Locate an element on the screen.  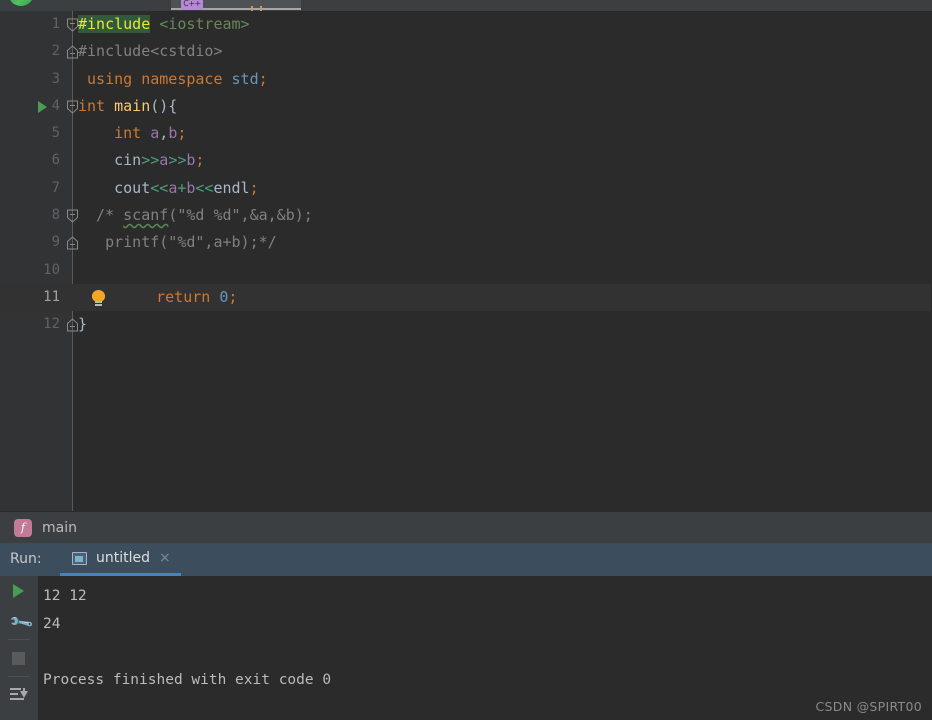
line-number: 9 is located at coordinates (55, 242).